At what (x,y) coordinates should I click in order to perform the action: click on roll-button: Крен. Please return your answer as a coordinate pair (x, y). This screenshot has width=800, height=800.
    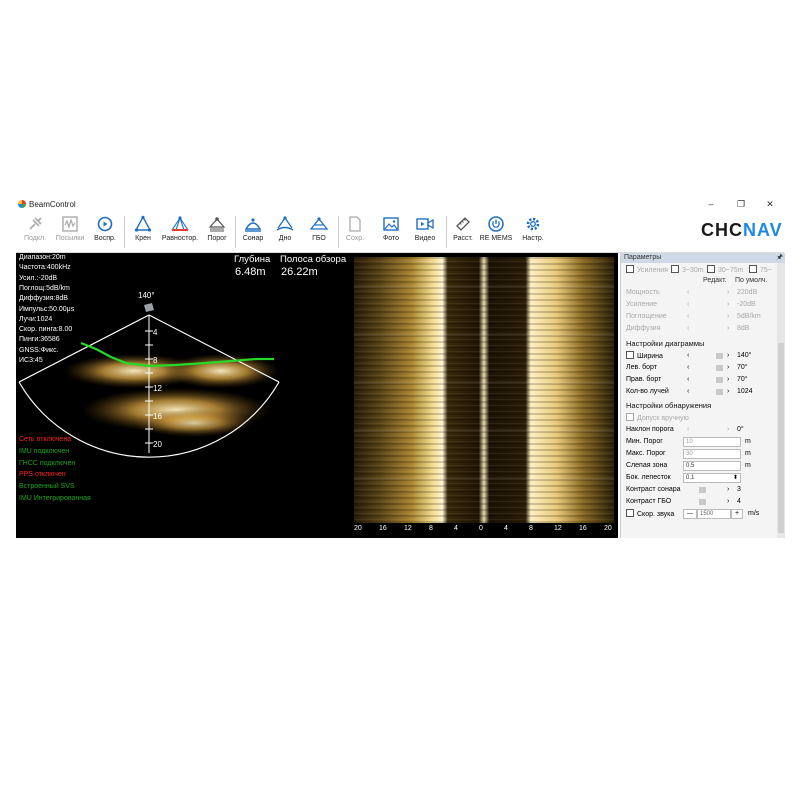
    Looking at the image, I should click on (143, 232).